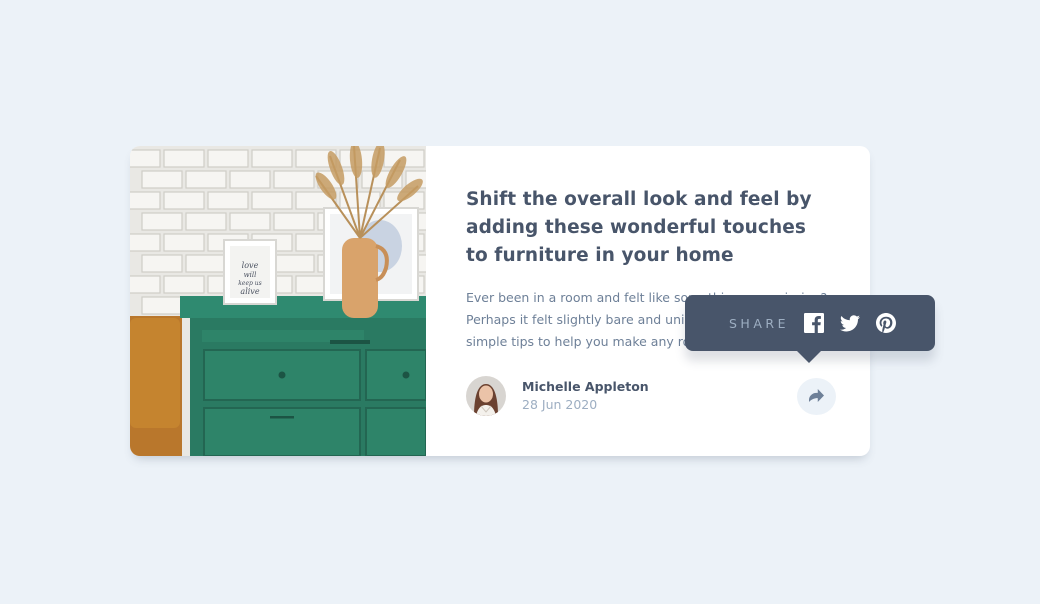  I want to click on author-info: Michelle Appleton 28 Jun 2020, so click(651, 396).